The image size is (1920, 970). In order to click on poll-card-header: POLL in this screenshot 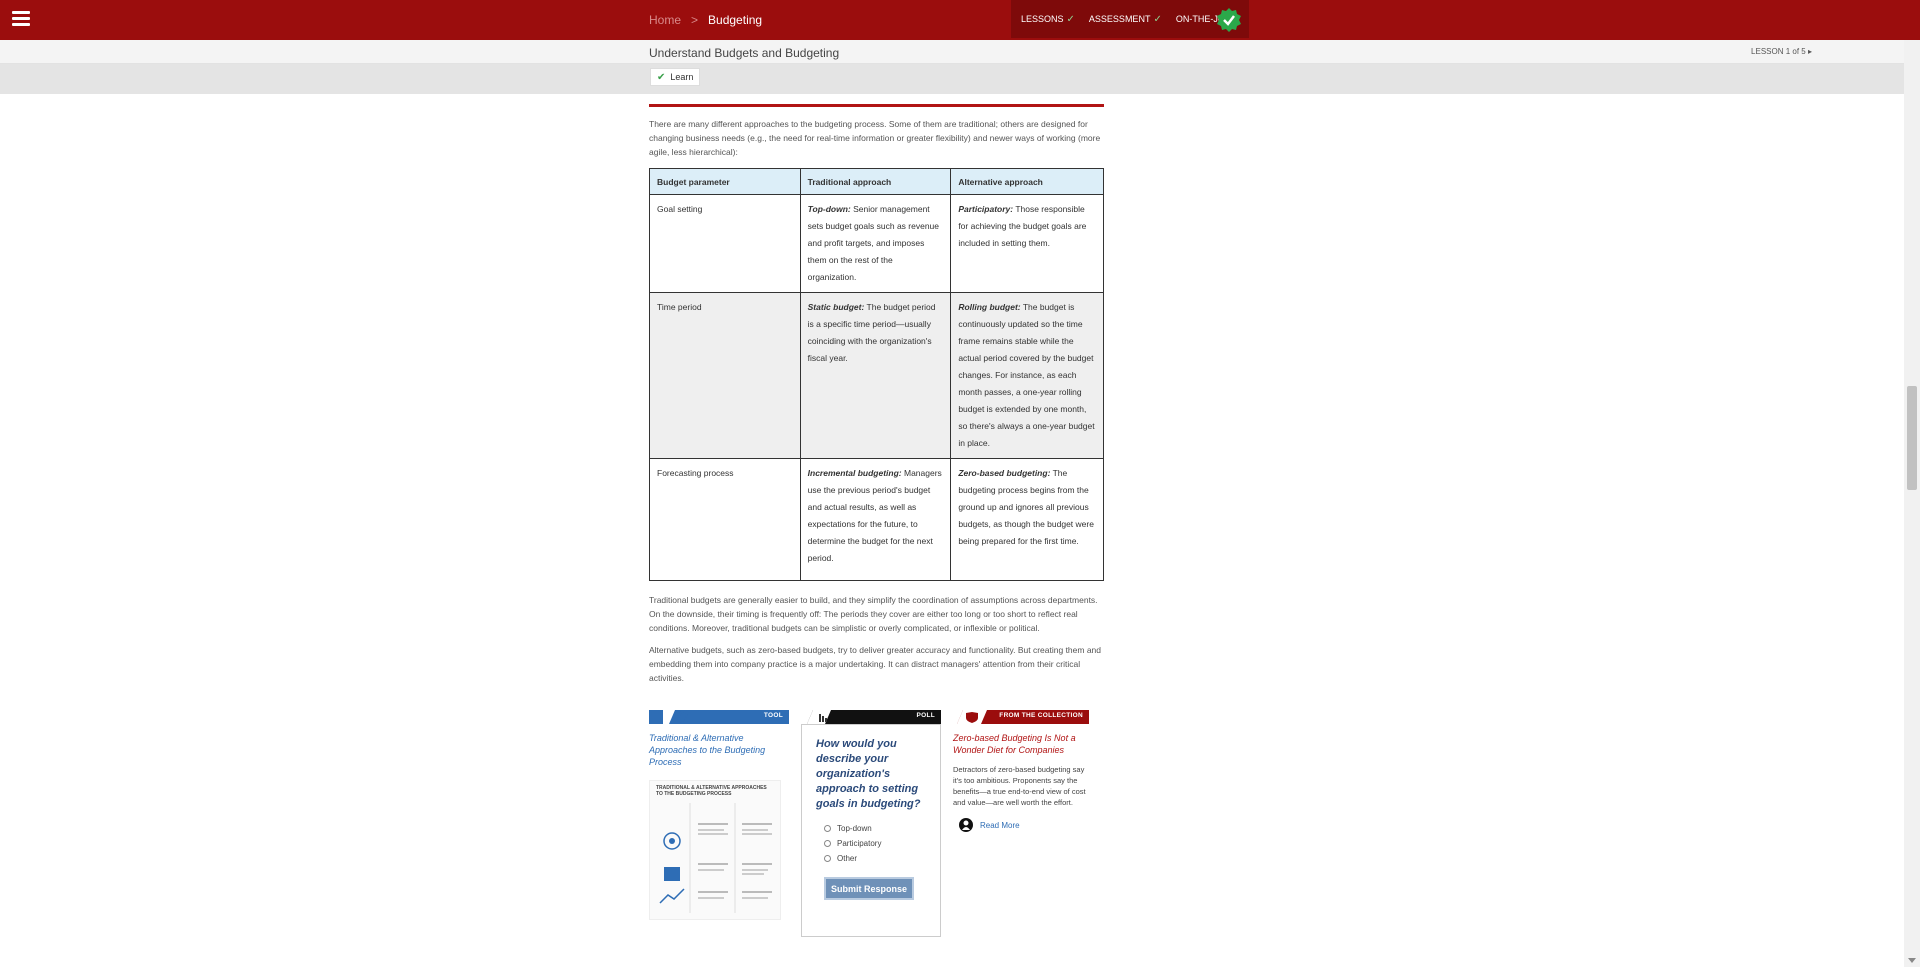, I will do `click(871, 717)`.